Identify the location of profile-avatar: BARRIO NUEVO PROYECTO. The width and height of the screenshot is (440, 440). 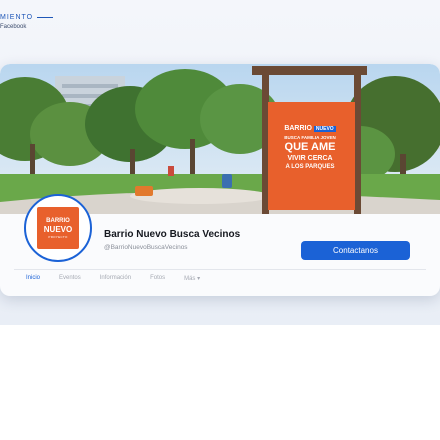
(58, 228).